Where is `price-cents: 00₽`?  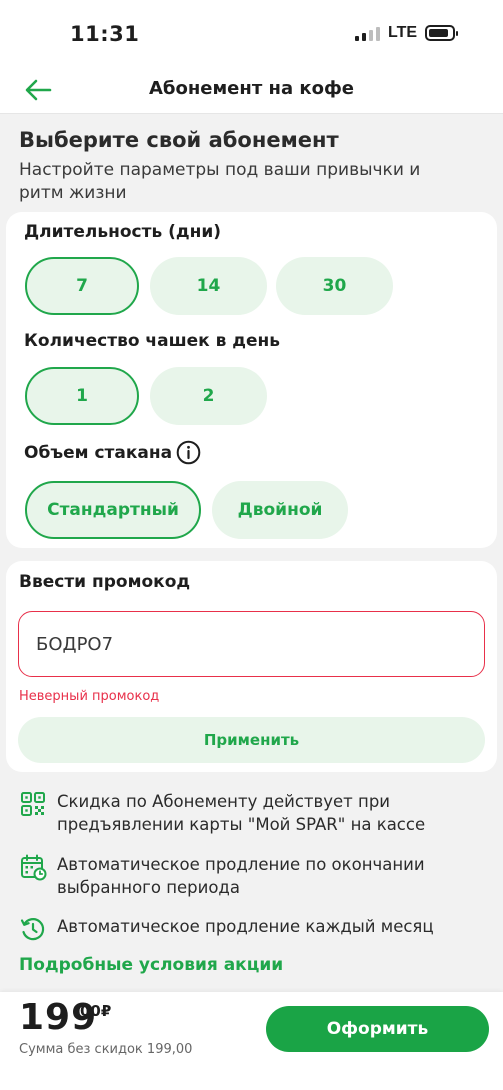 price-cents: 00₽ is located at coordinates (96, 1011).